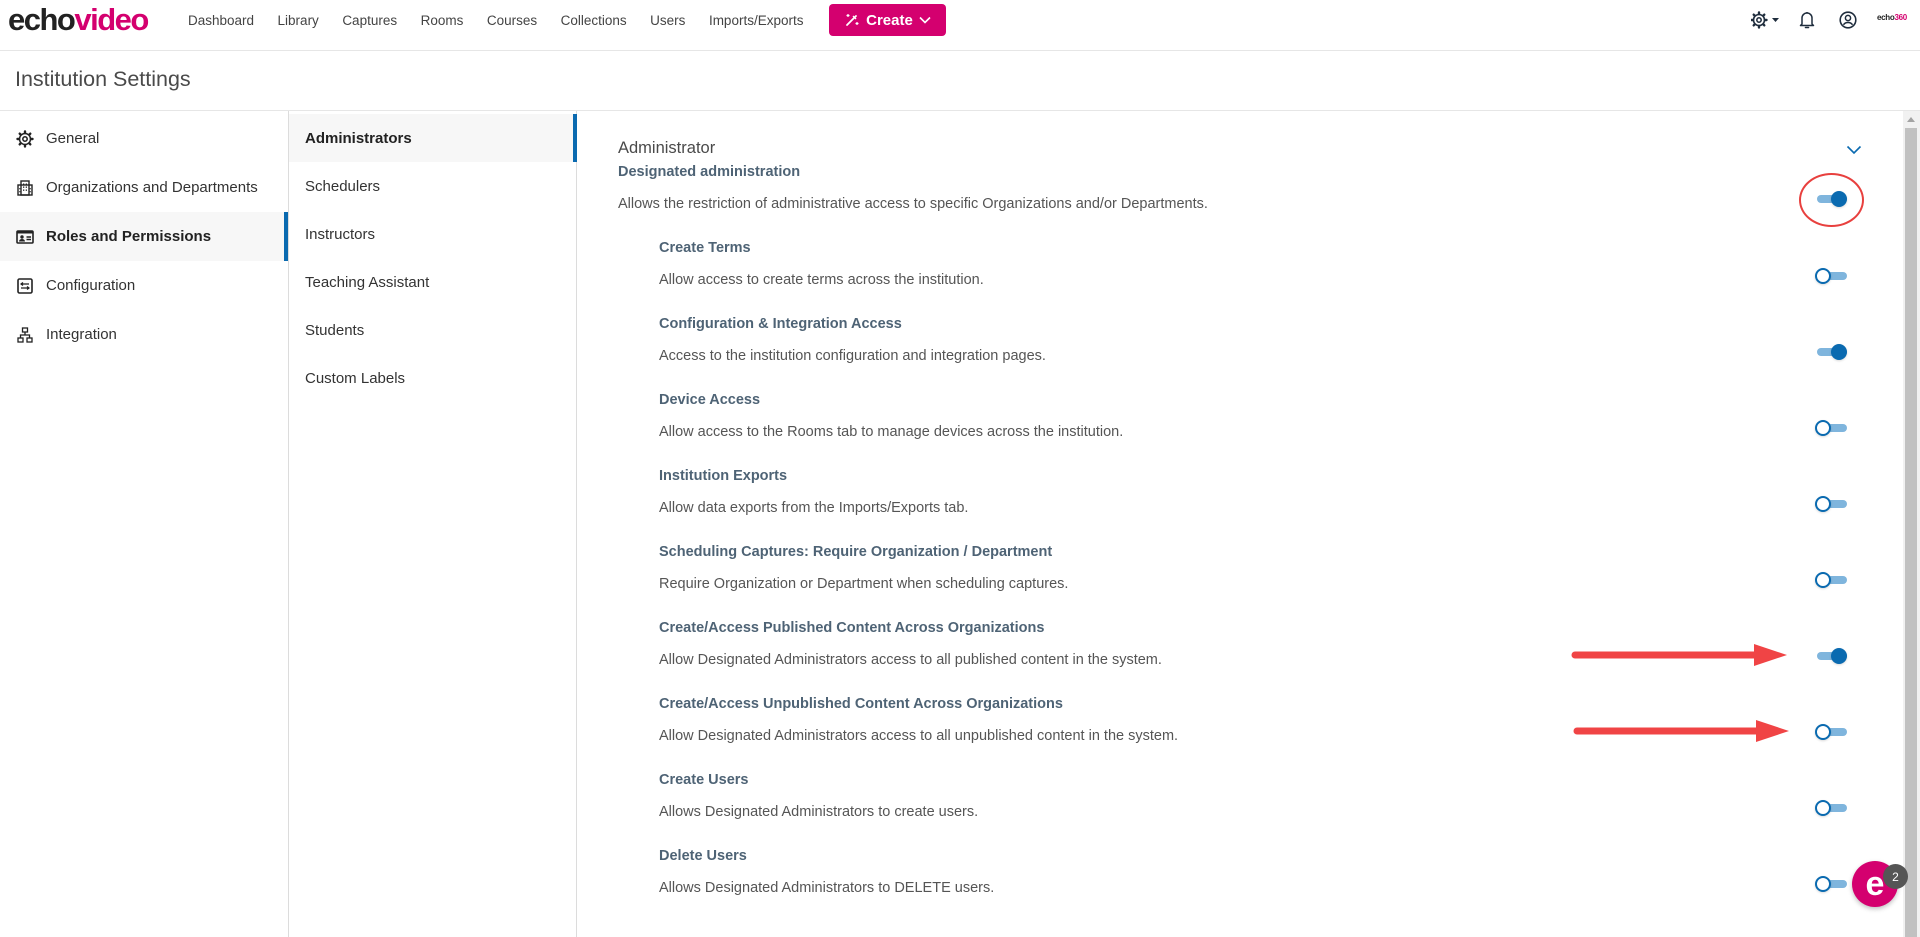 The height and width of the screenshot is (937, 1920). What do you see at coordinates (852, 20) in the screenshot?
I see `magic-wand-icon` at bounding box center [852, 20].